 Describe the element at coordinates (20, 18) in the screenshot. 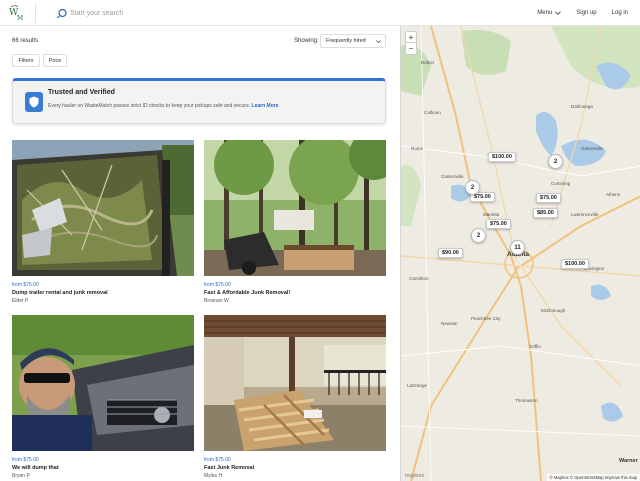

I see `svg-text: M` at that location.